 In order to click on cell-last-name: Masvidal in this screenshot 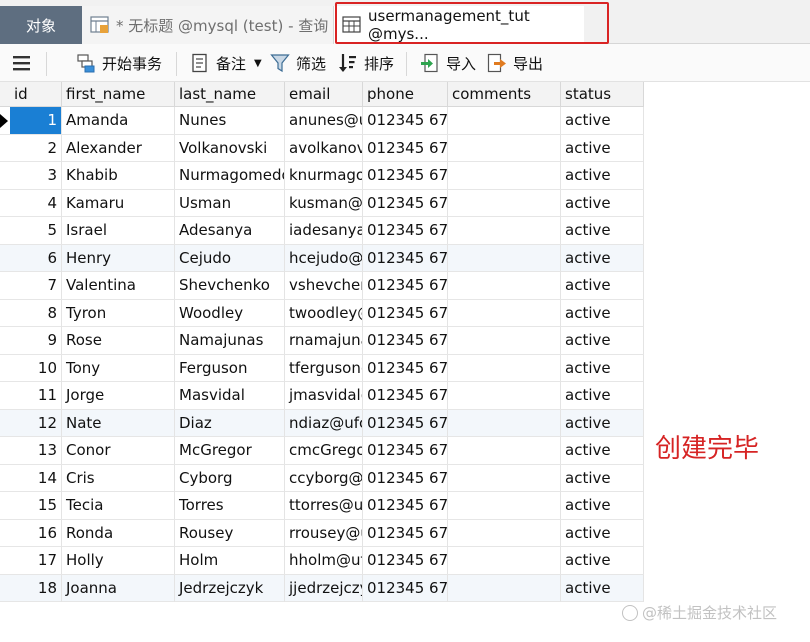, I will do `click(230, 395)`.